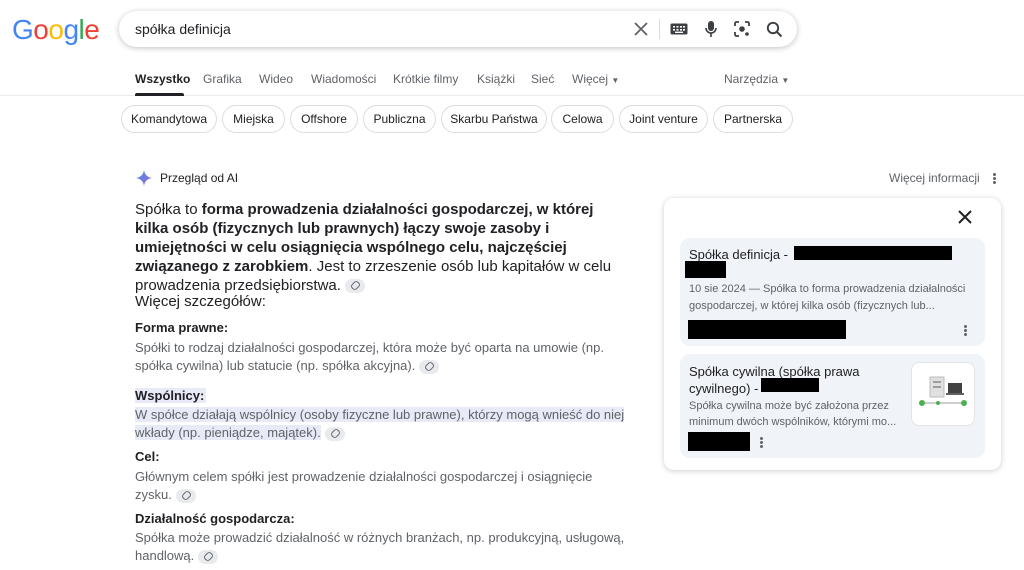  Describe the element at coordinates (496, 79) in the screenshot. I see `tab-books: Książki` at that location.